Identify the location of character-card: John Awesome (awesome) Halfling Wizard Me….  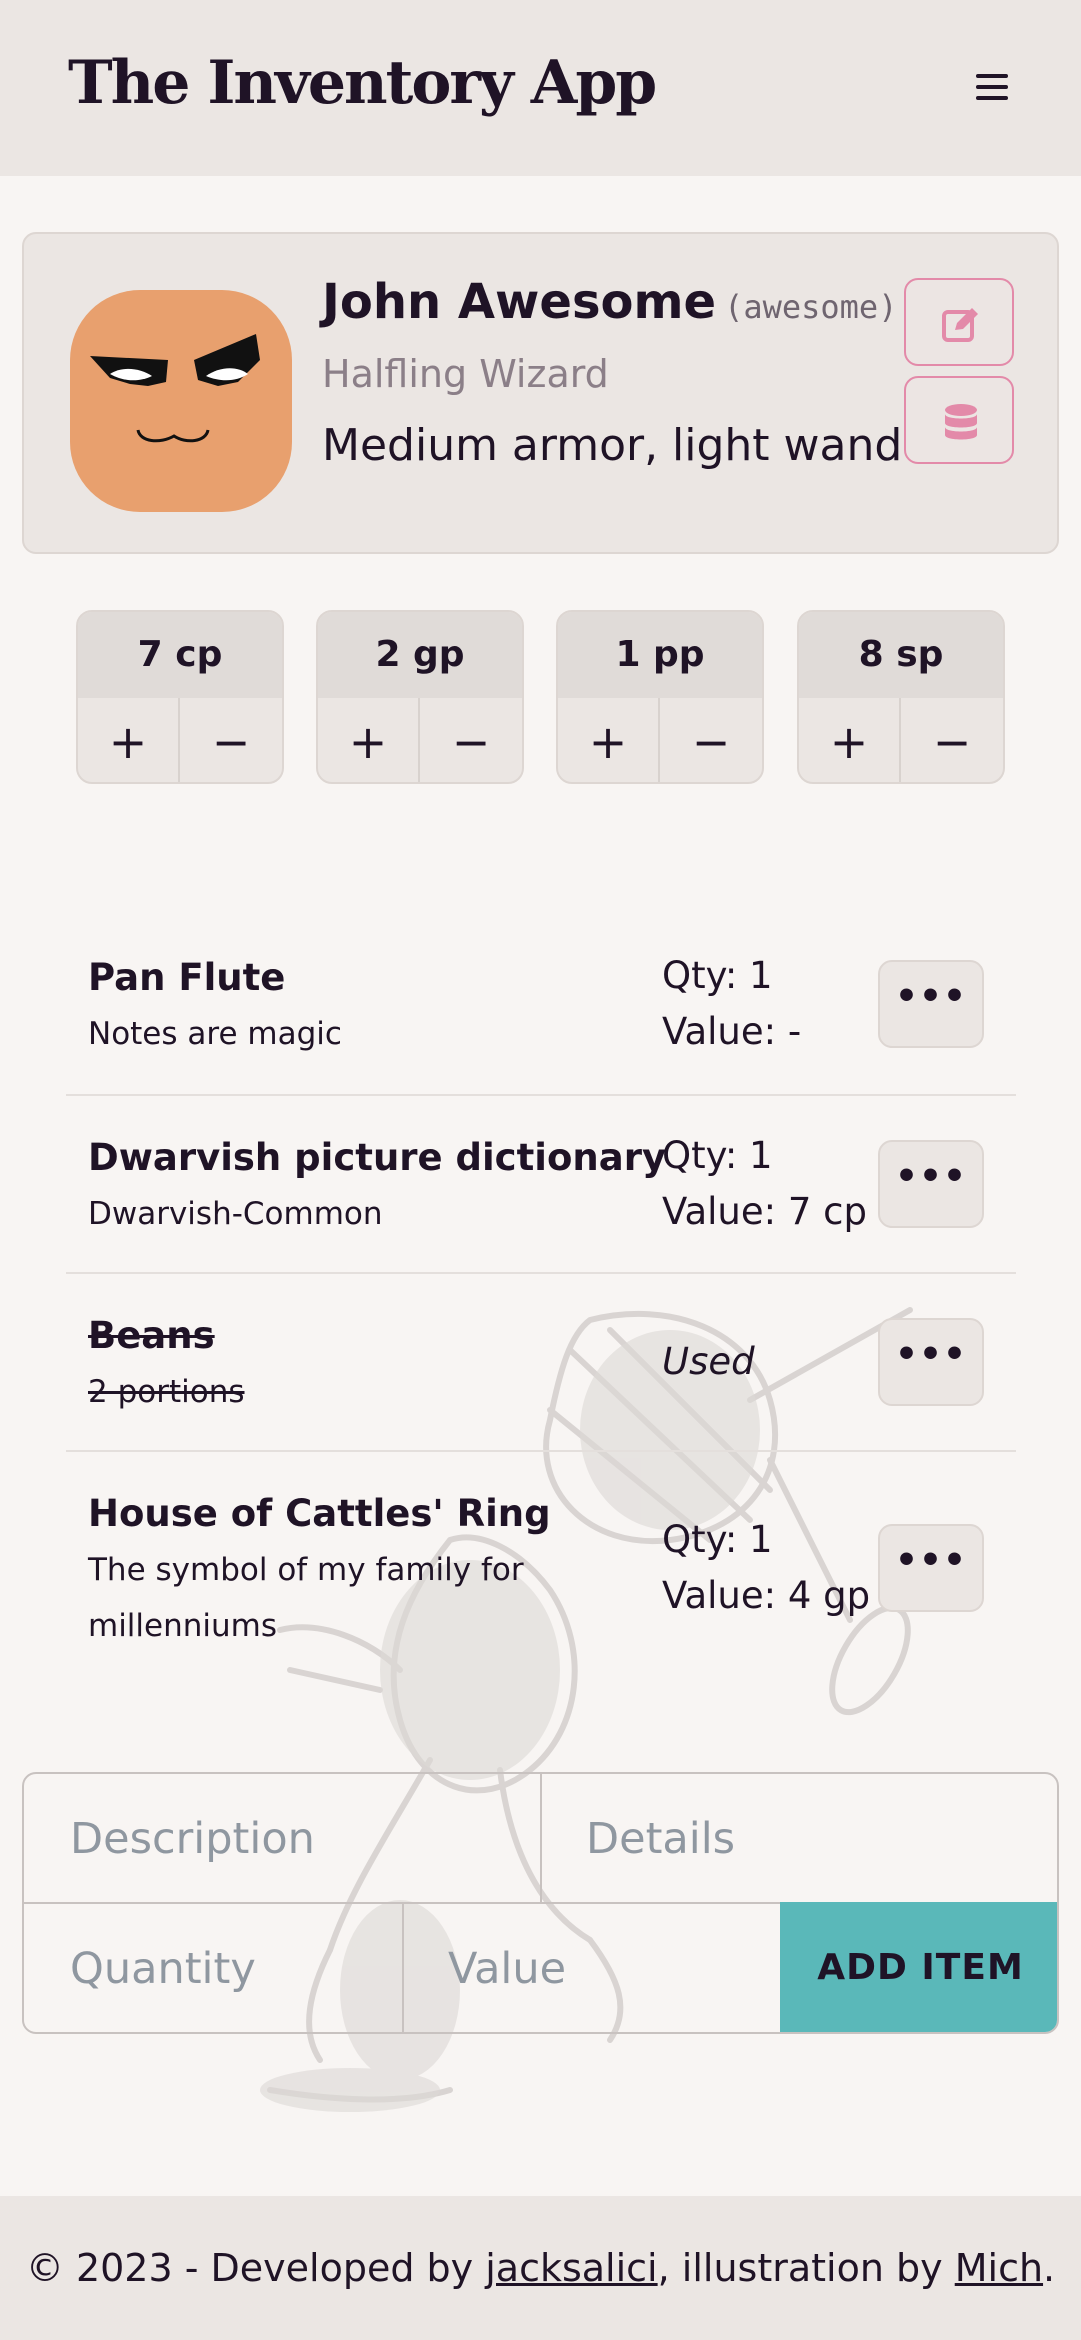
(540, 393).